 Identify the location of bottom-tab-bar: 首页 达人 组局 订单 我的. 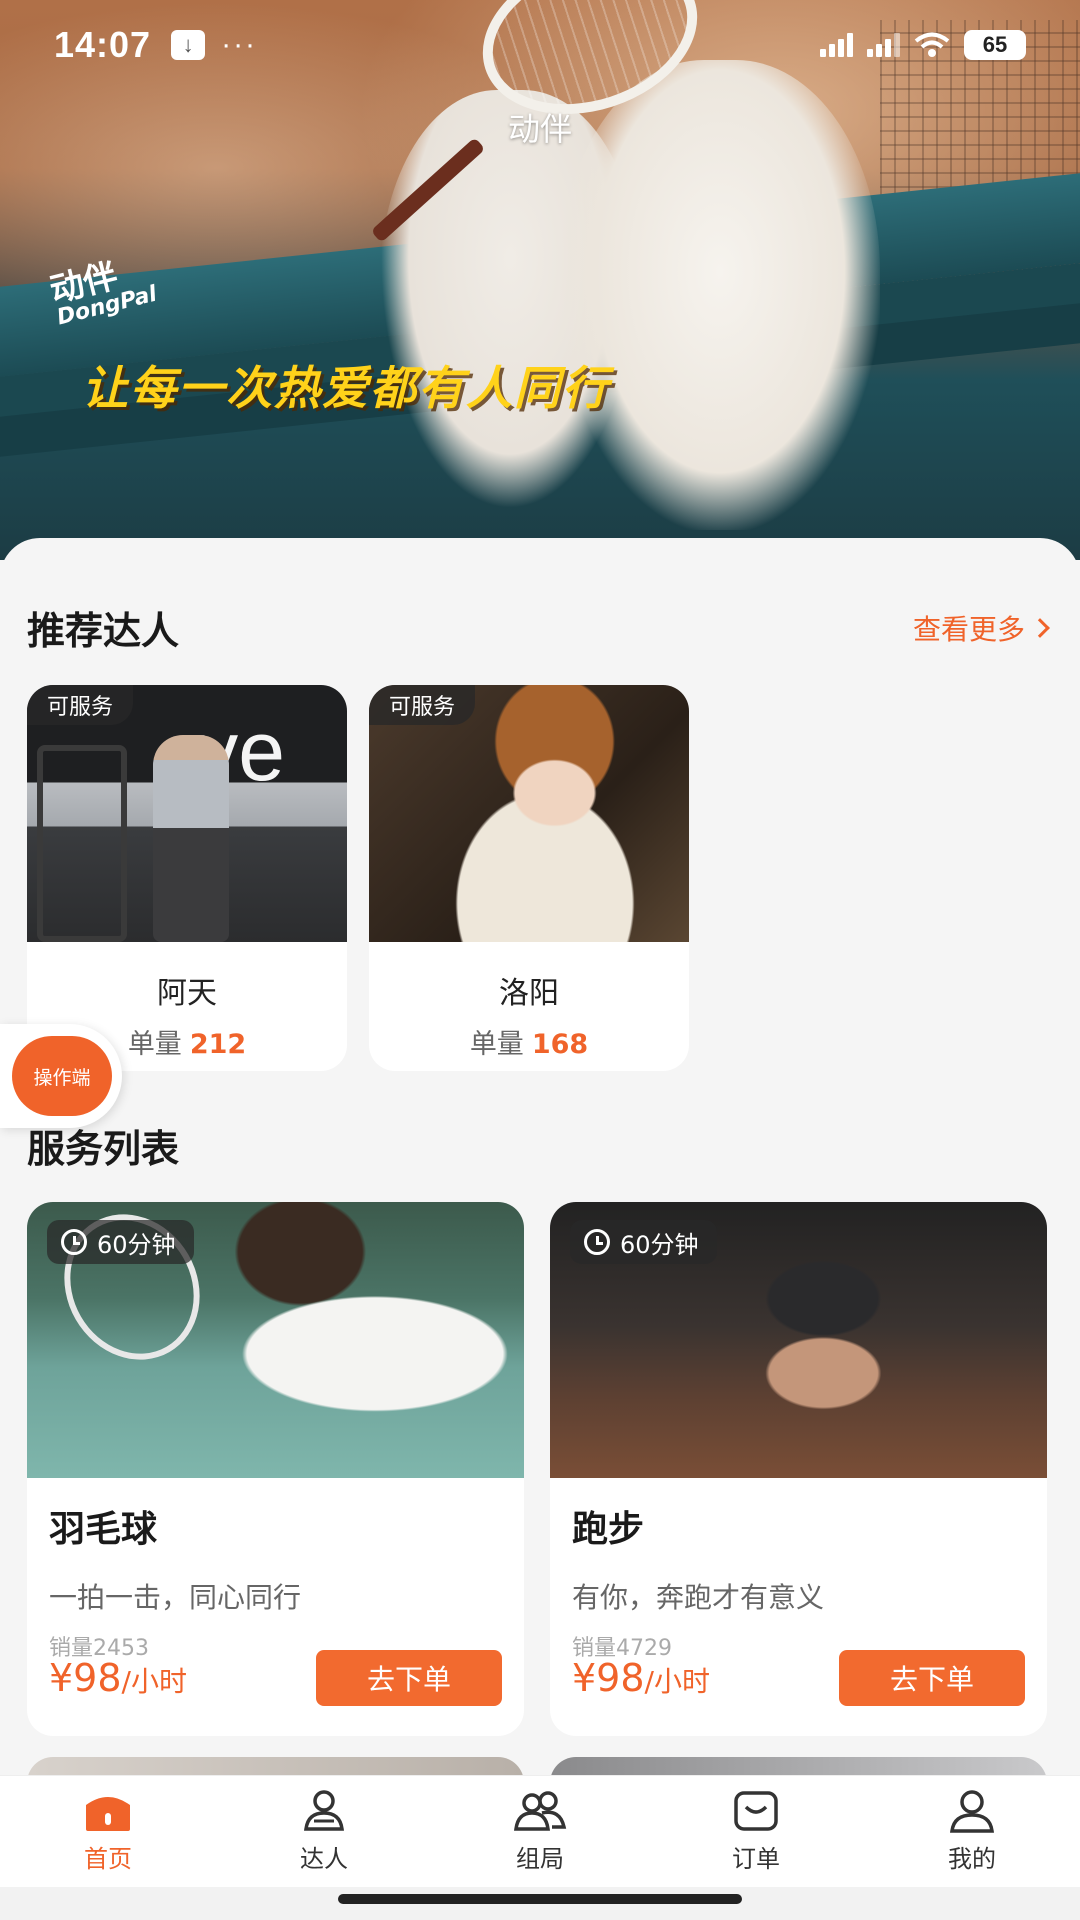
(540, 1831).